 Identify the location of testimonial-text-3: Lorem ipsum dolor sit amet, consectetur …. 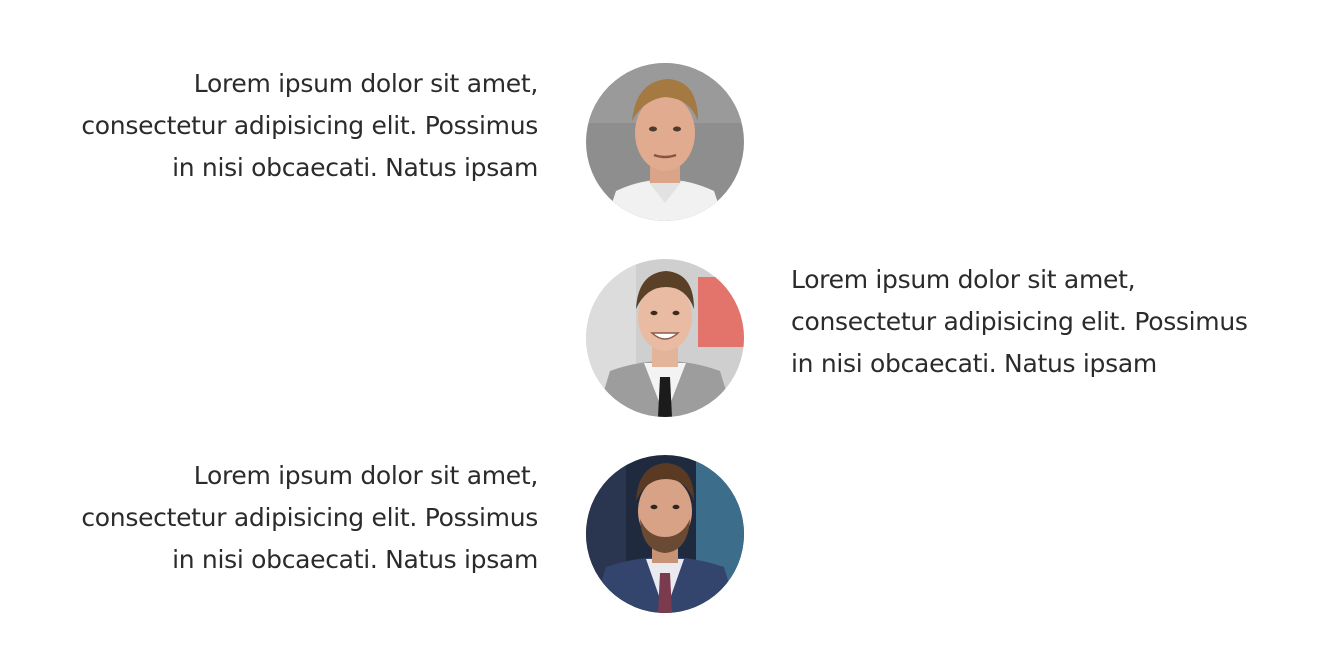
(293, 518).